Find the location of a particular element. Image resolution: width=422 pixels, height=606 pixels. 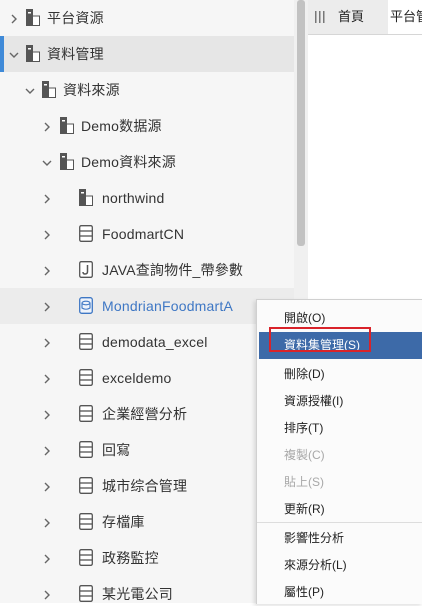

menu-item-open: 開啟(O) is located at coordinates (339, 318).